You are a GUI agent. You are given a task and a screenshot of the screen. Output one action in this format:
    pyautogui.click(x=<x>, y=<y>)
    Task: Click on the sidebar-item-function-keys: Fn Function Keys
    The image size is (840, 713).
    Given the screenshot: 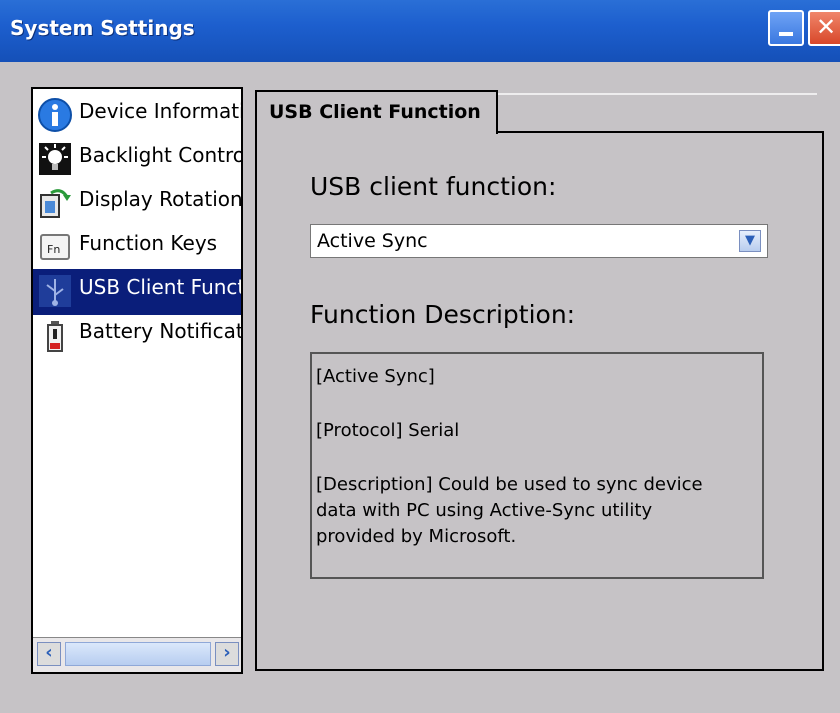 What is the action you would take?
    pyautogui.click(x=137, y=248)
    